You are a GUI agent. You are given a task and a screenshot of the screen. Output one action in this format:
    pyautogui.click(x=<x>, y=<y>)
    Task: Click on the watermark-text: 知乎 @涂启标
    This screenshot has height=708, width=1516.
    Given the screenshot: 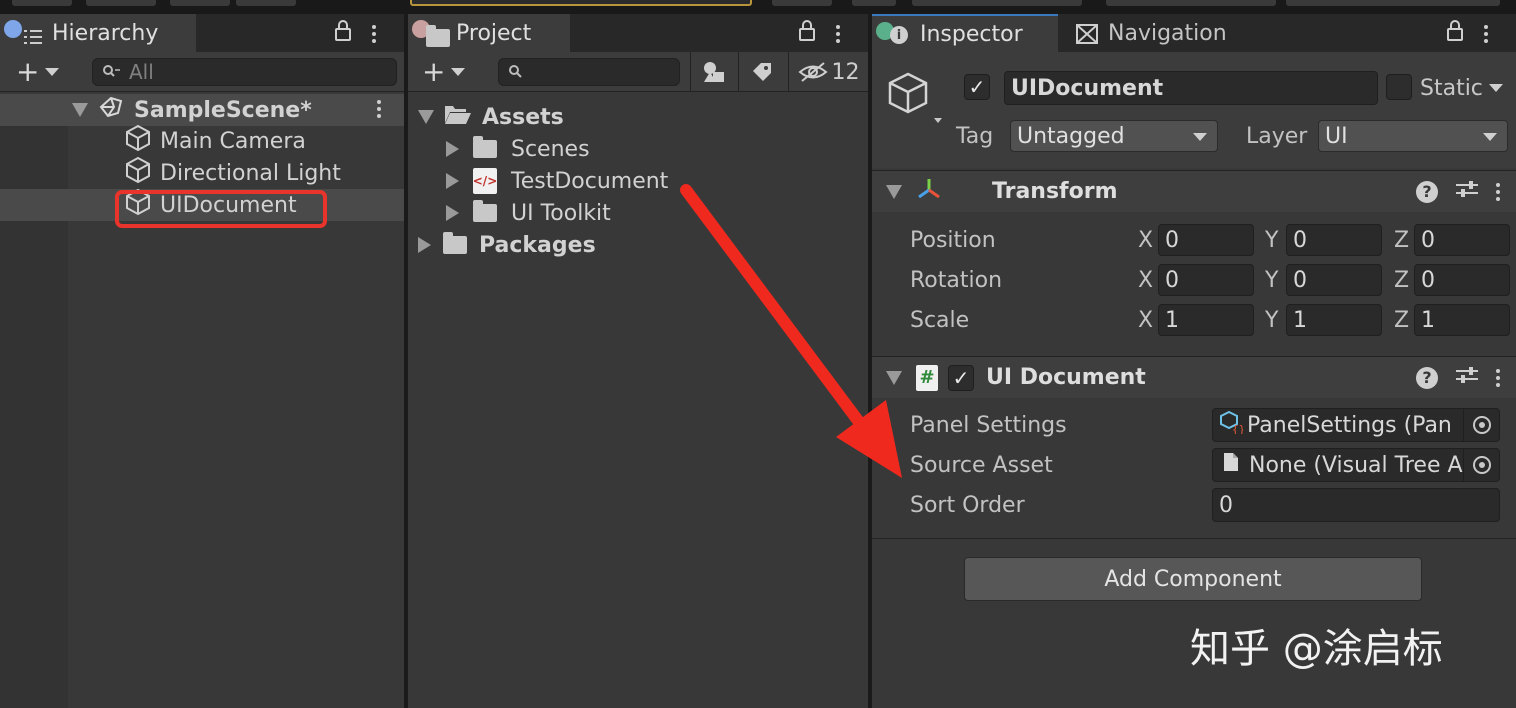 What is the action you would take?
    pyautogui.click(x=1316, y=649)
    